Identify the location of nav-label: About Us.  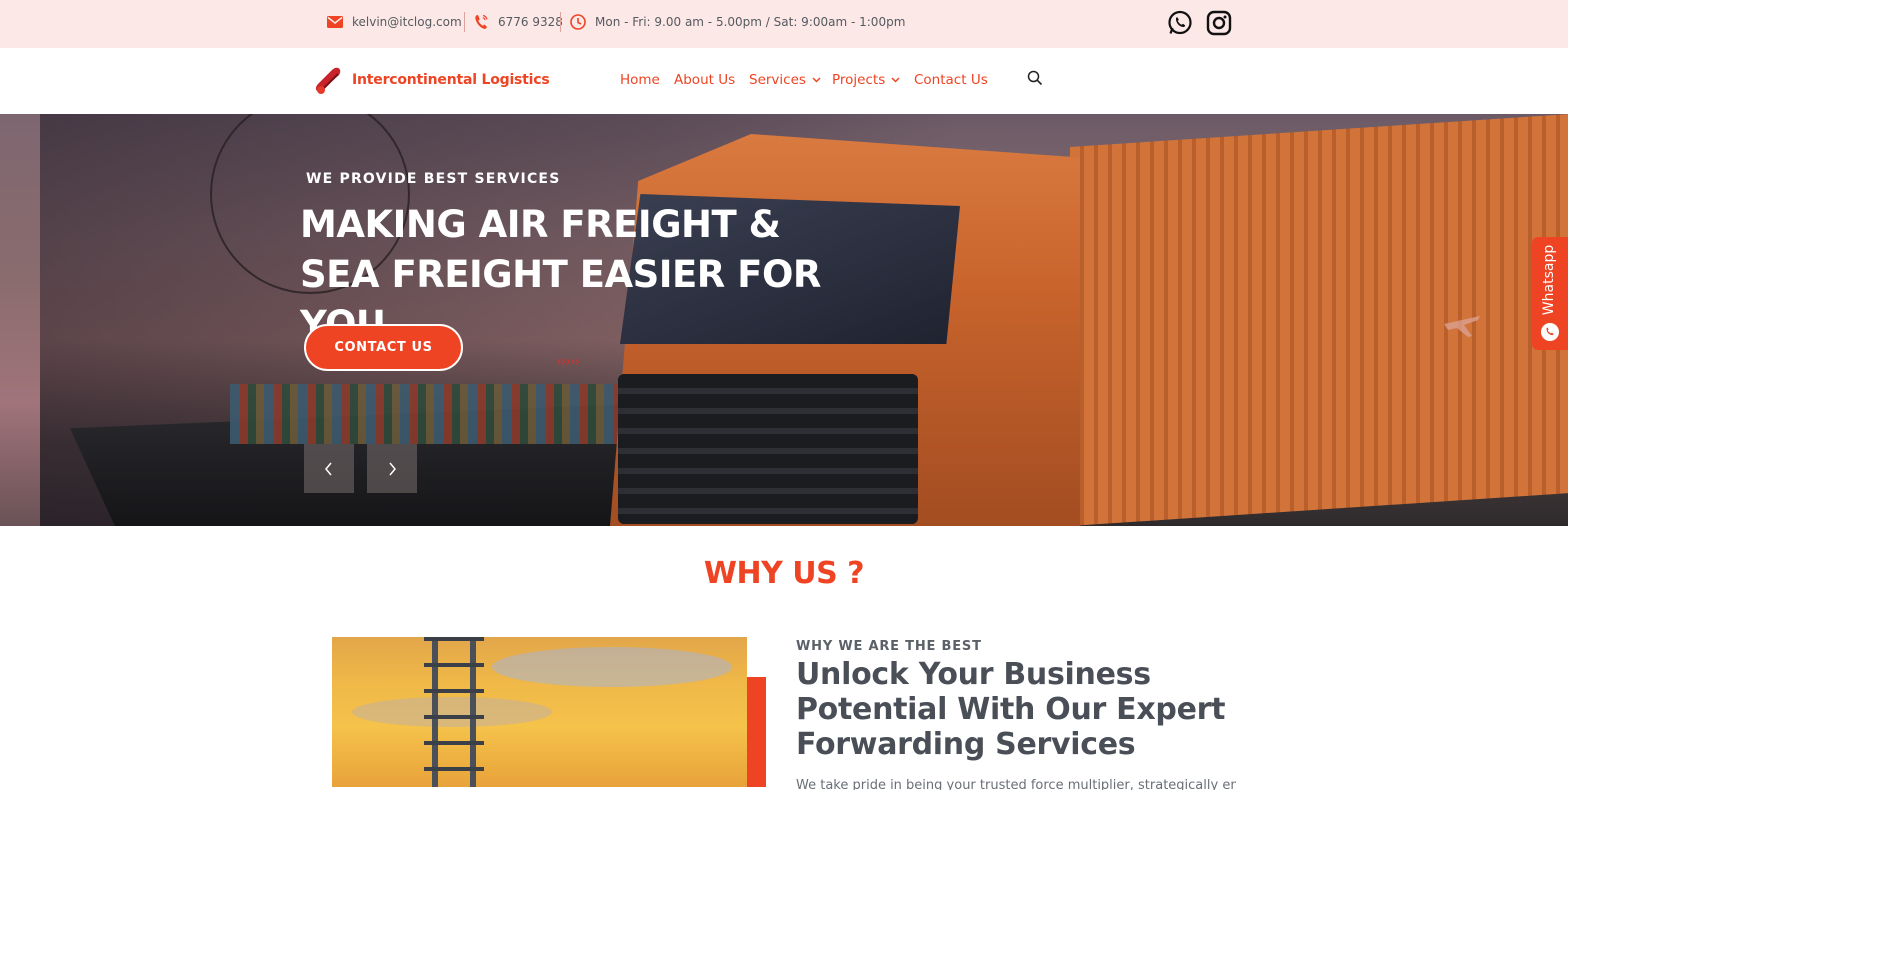
(704, 80).